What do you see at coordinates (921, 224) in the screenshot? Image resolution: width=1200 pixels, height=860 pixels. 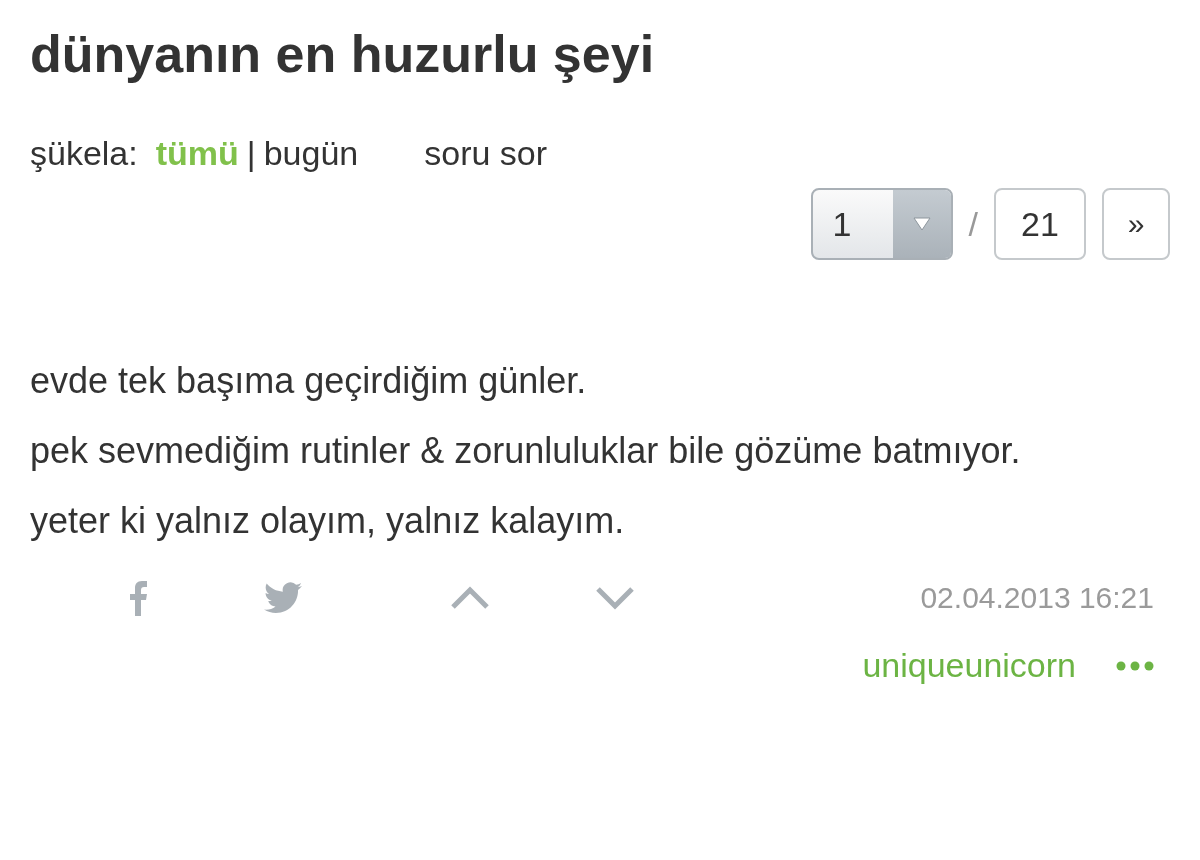 I see `dropdown-arrow-icon` at bounding box center [921, 224].